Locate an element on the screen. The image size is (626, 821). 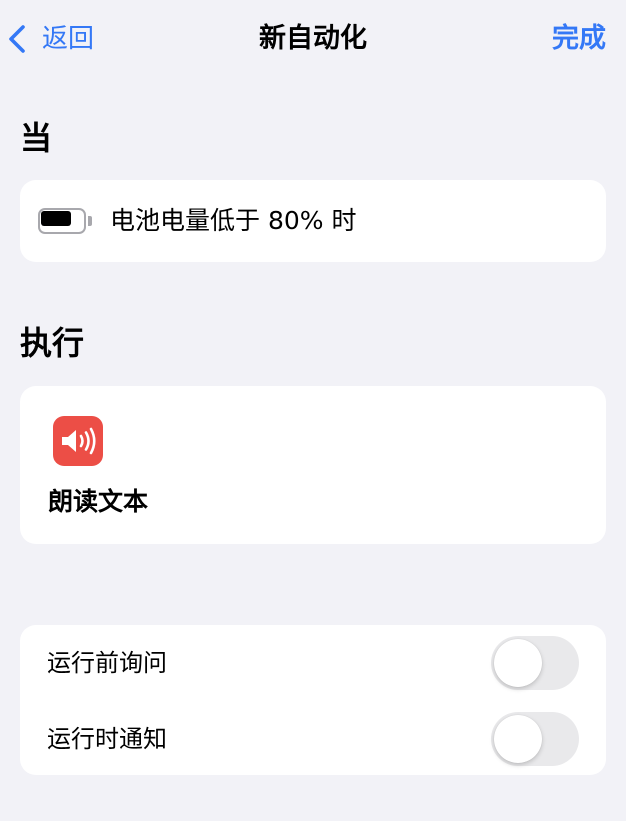
speaker-icon is located at coordinates (78, 441).